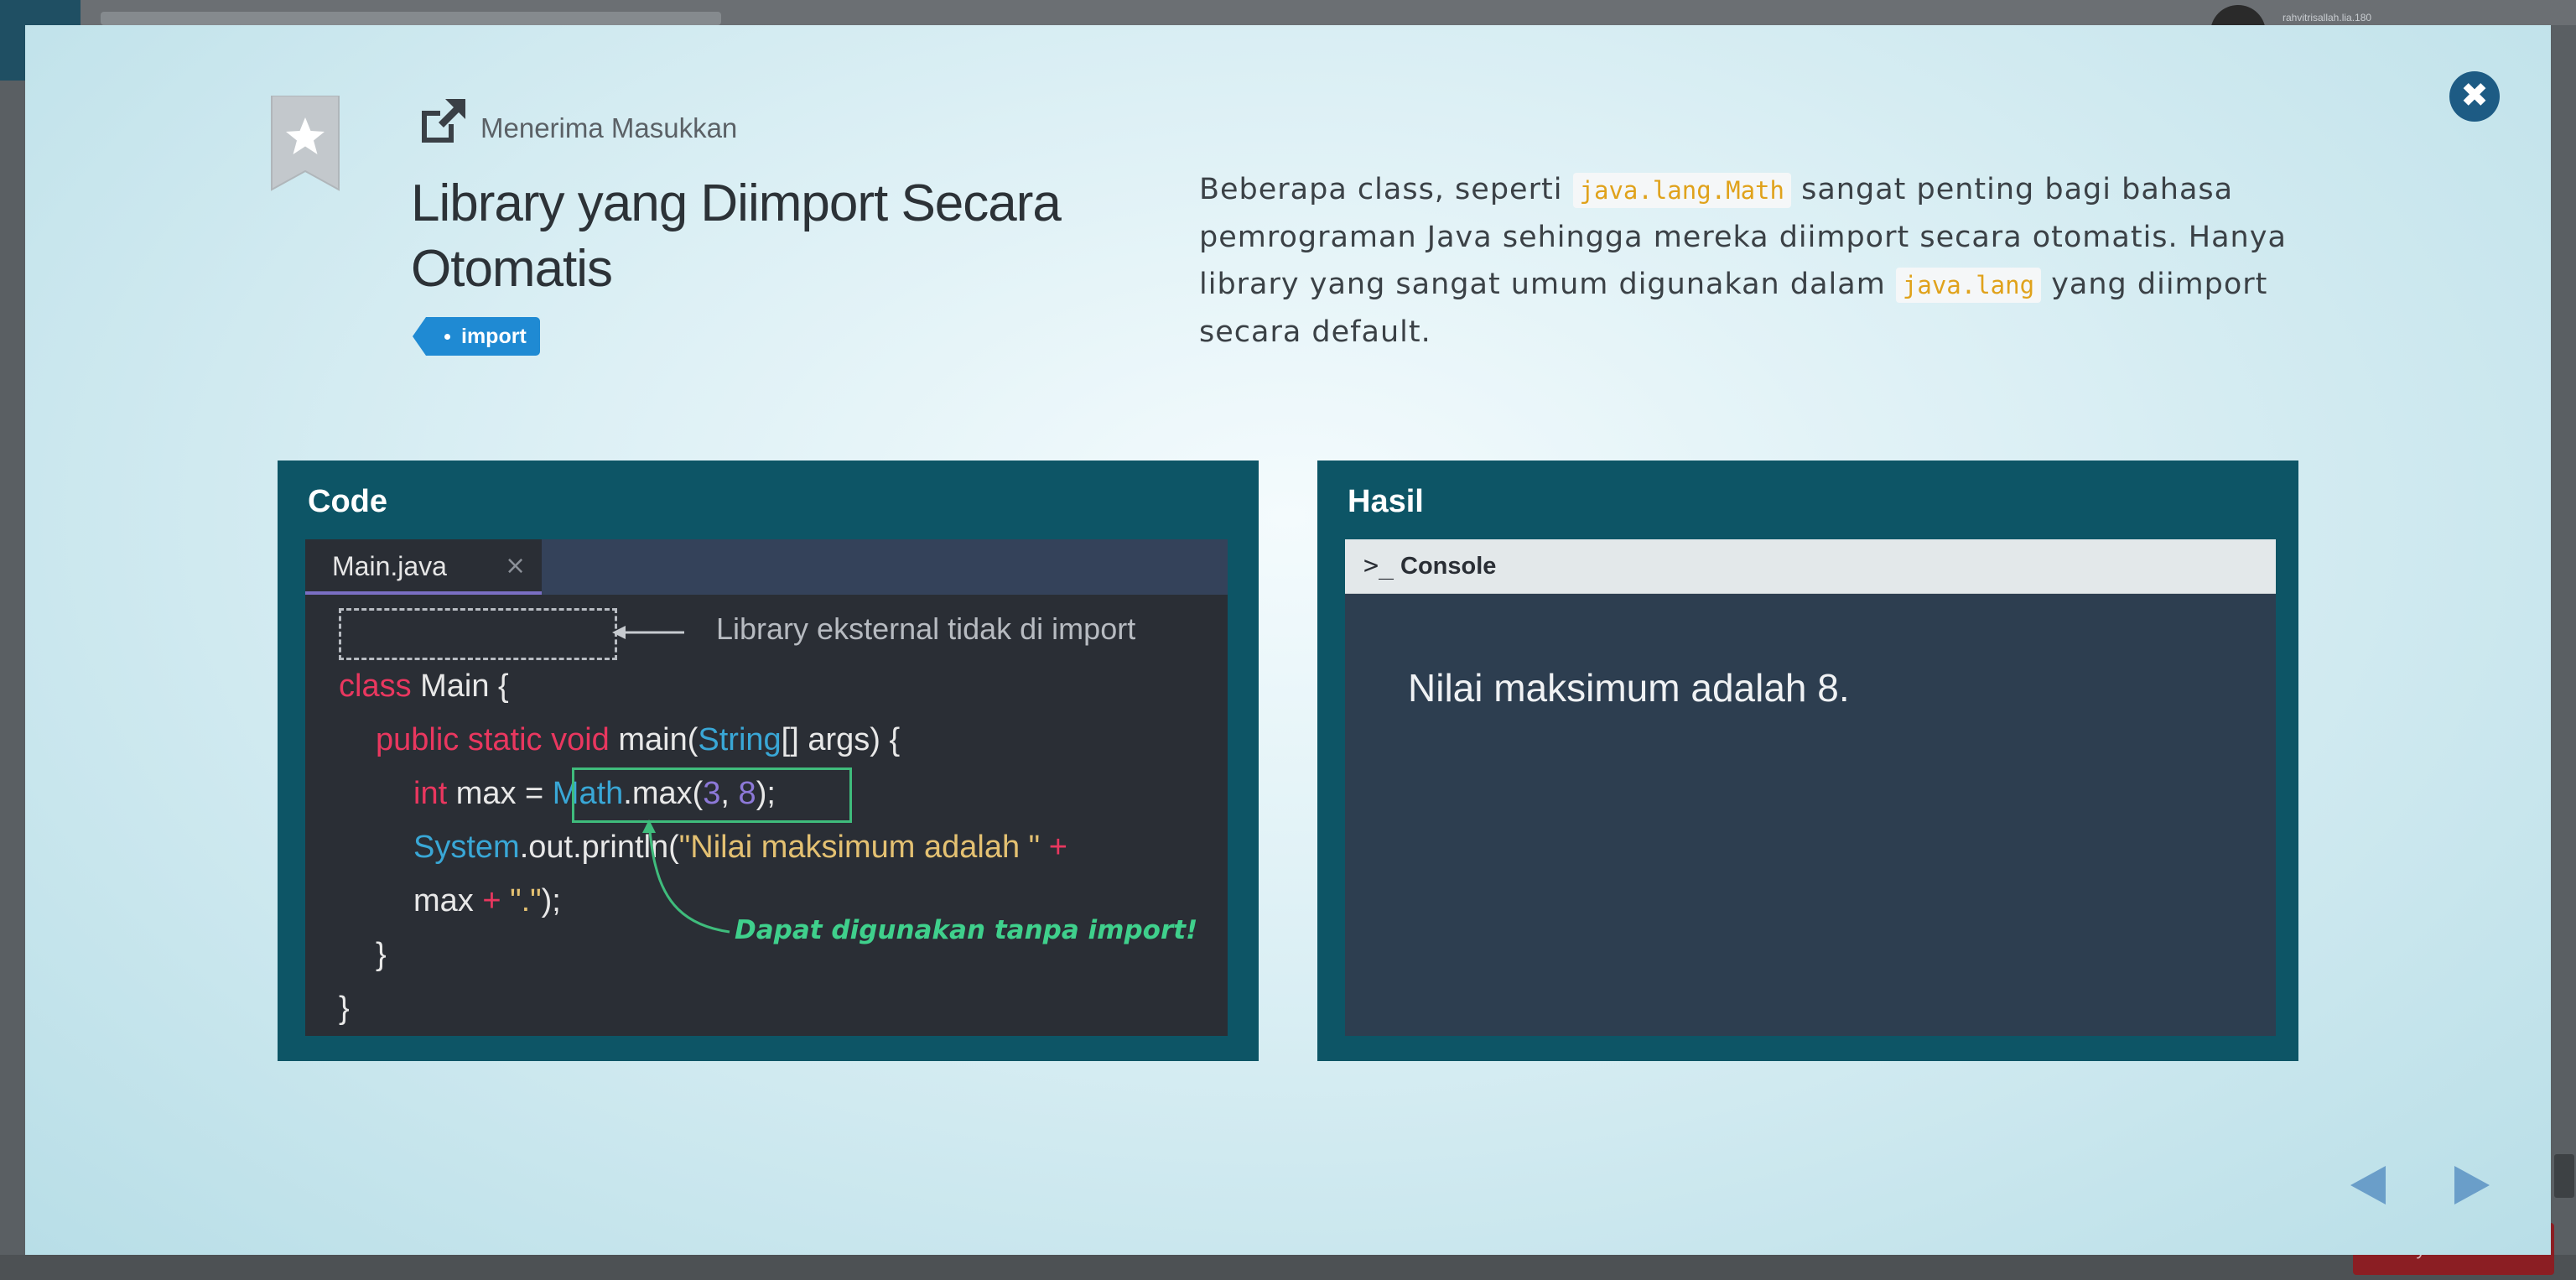 The image size is (2576, 1280). I want to click on annotation-arrowhead, so click(619, 632).